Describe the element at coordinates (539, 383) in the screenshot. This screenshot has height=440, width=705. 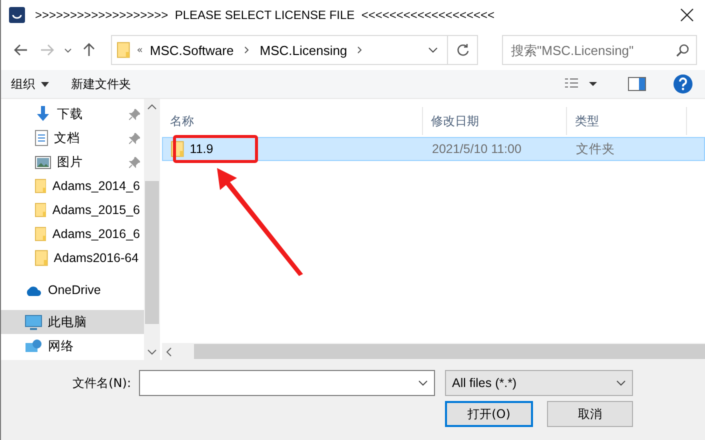
I see `file-type-dropdown: All files (*.*)` at that location.